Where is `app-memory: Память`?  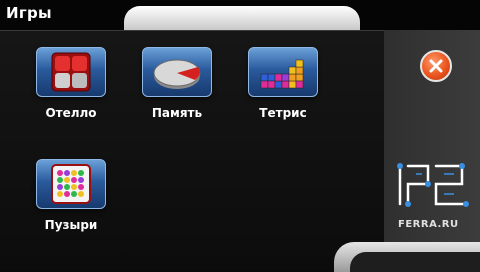 app-memory: Память is located at coordinates (177, 83).